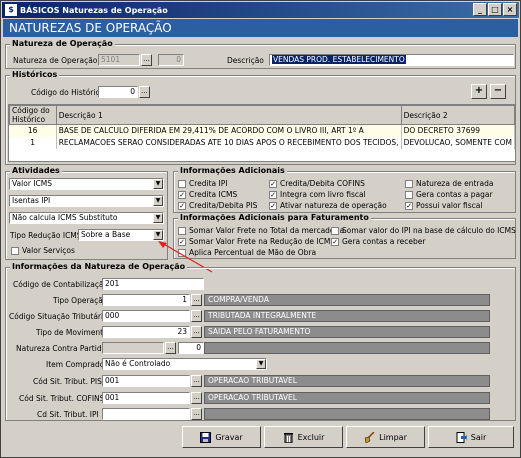  Describe the element at coordinates (471, 437) in the screenshot. I see `sair-button: Sair` at that location.